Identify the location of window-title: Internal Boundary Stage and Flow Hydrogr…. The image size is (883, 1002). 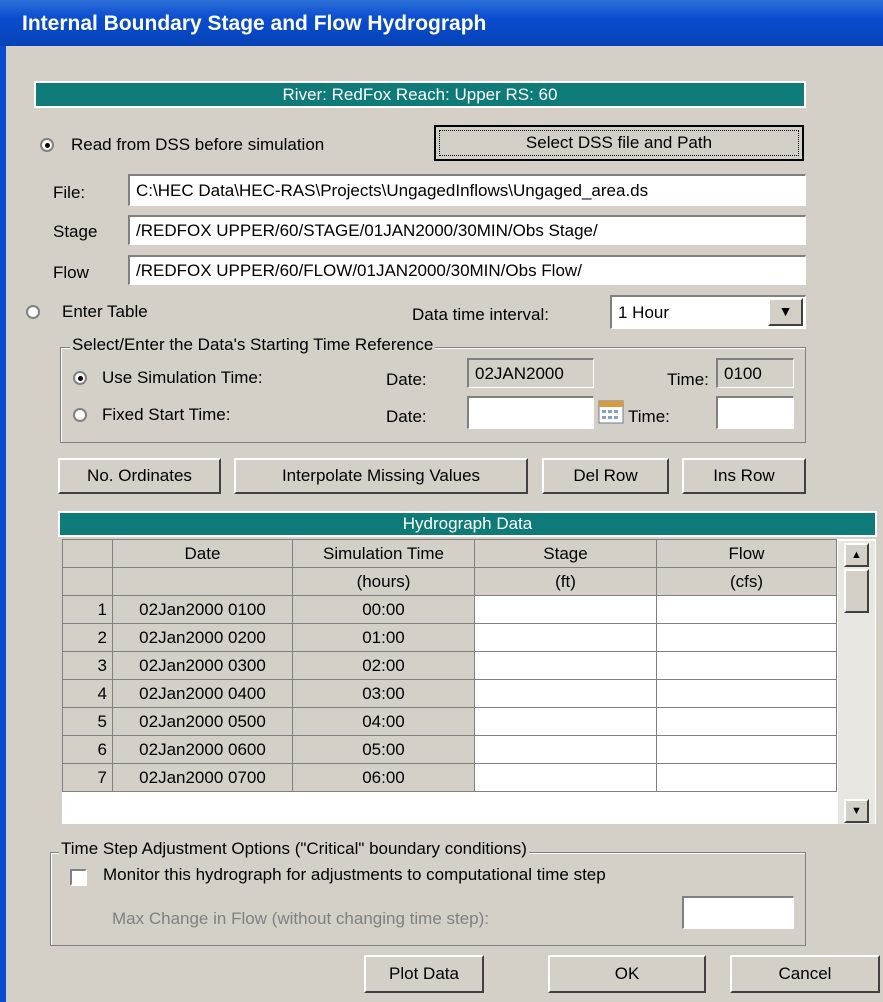
(254, 23).